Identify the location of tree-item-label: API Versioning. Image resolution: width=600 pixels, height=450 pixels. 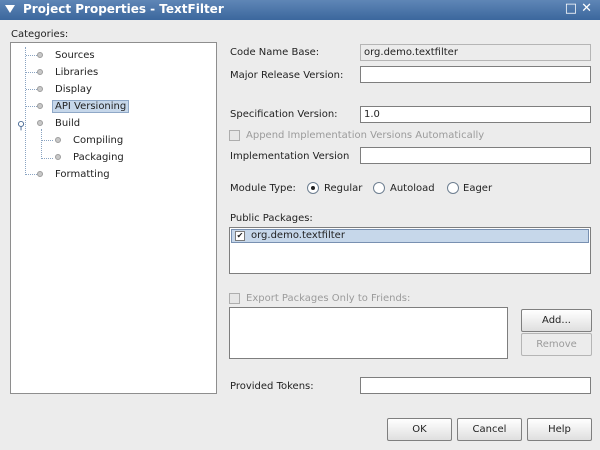
(91, 106).